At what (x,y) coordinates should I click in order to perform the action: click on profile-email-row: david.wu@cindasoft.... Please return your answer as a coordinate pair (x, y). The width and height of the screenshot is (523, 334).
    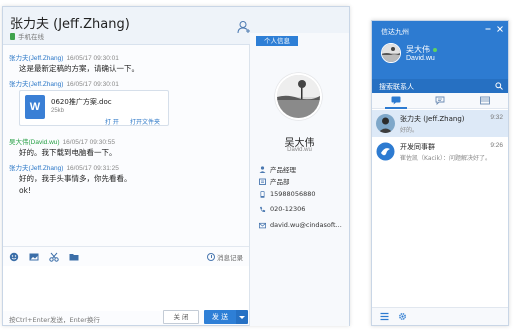
    Looking at the image, I should click on (300, 225).